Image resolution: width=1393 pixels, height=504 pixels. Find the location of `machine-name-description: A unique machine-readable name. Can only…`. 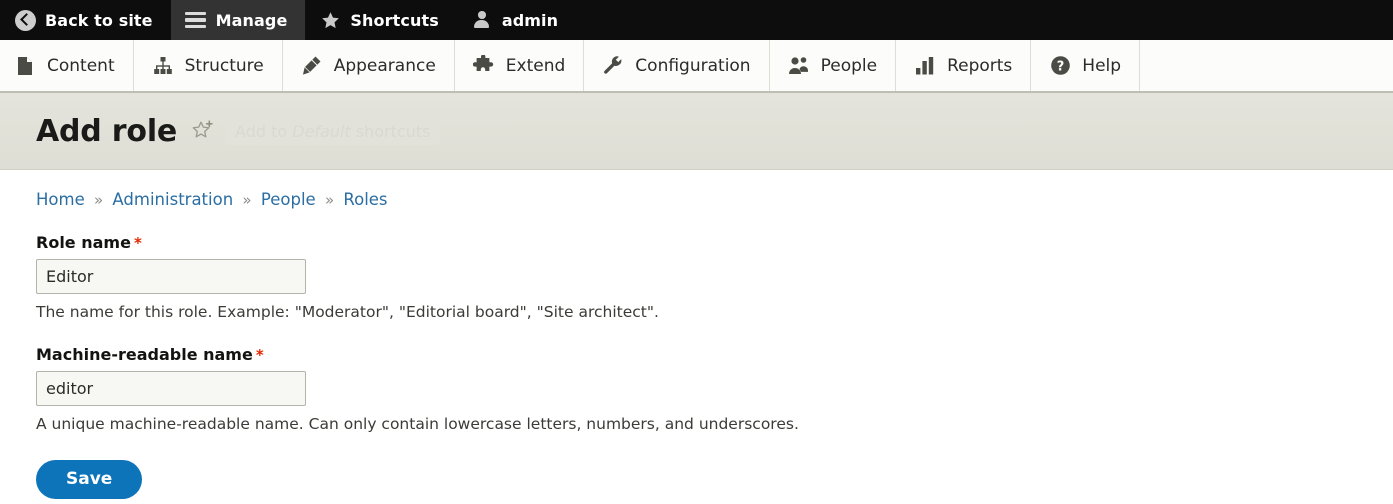

machine-name-description: A unique machine-readable name. Can only… is located at coordinates (417, 423).